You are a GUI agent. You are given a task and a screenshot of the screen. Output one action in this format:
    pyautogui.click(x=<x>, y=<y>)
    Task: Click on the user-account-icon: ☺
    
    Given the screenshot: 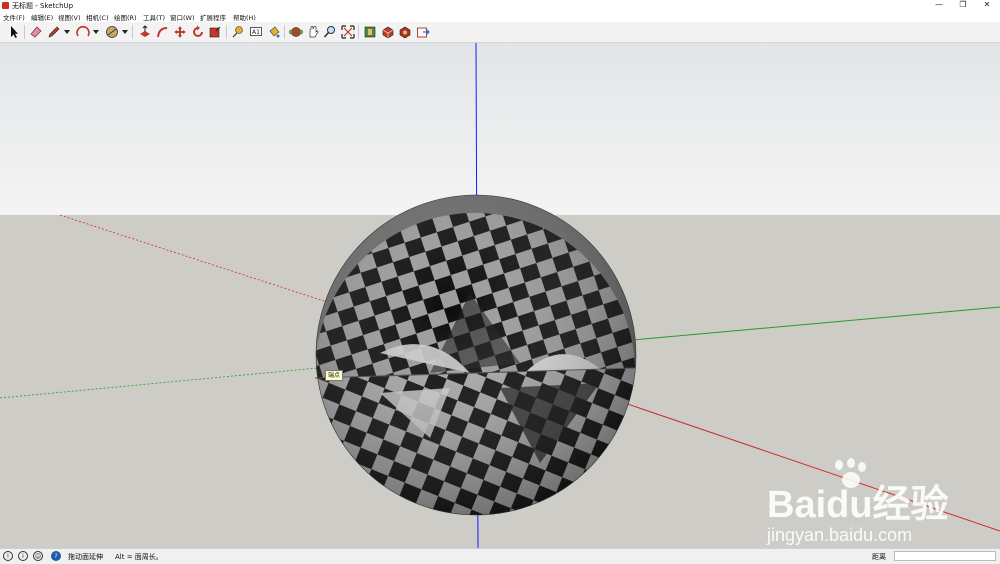 What is the action you would take?
    pyautogui.click(x=38, y=556)
    